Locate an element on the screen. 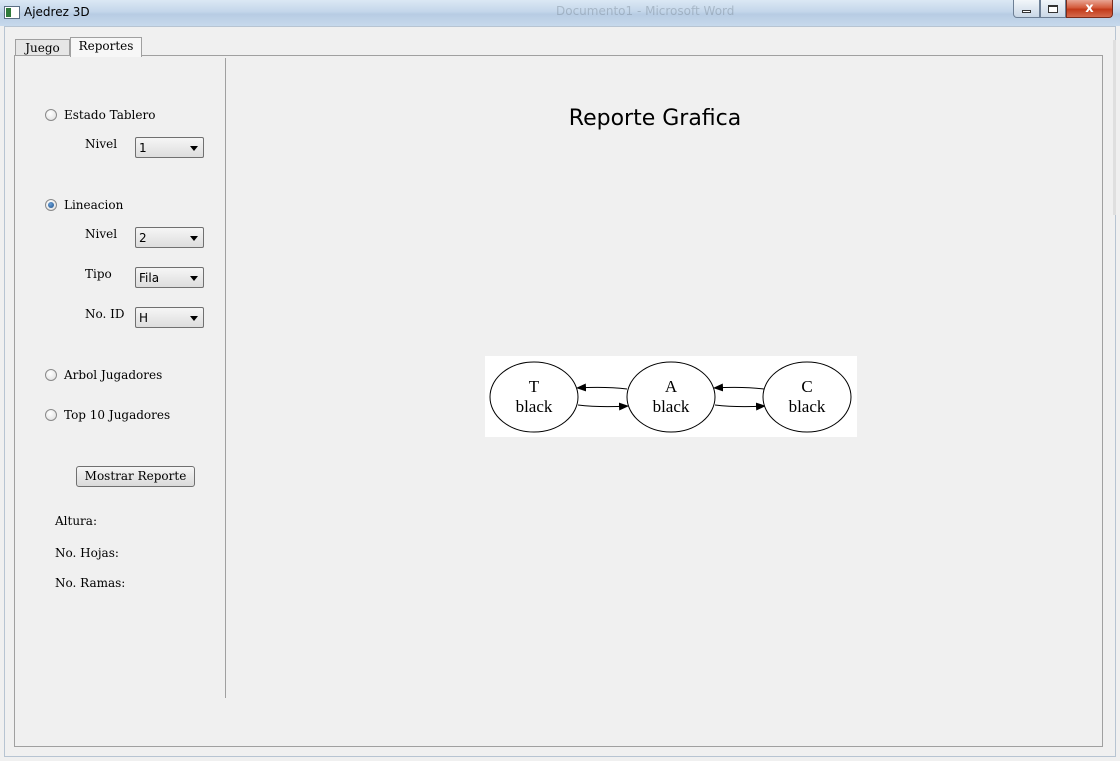 This screenshot has height=761, width=1120. hojas-label: No. Hojas: is located at coordinates (87, 553).